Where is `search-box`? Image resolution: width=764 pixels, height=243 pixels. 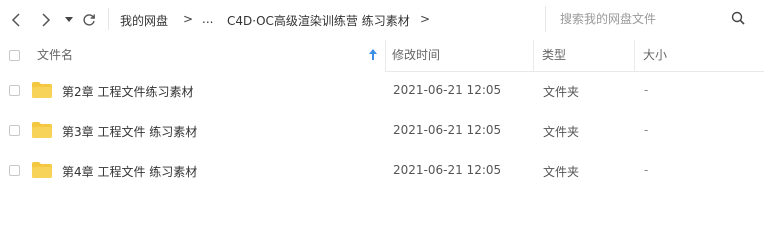 search-box is located at coordinates (650, 19).